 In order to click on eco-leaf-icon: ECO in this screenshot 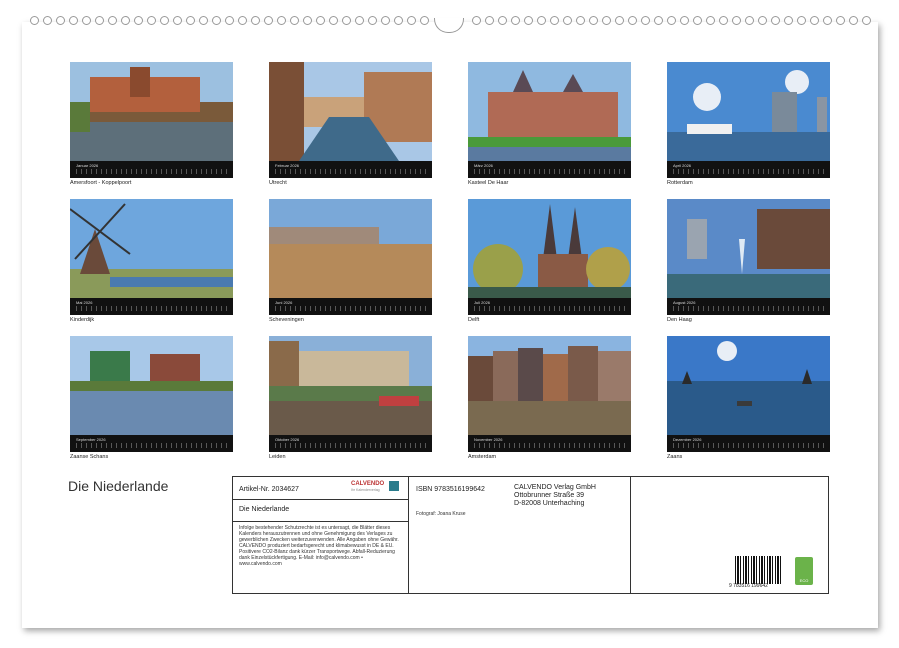, I will do `click(804, 571)`.